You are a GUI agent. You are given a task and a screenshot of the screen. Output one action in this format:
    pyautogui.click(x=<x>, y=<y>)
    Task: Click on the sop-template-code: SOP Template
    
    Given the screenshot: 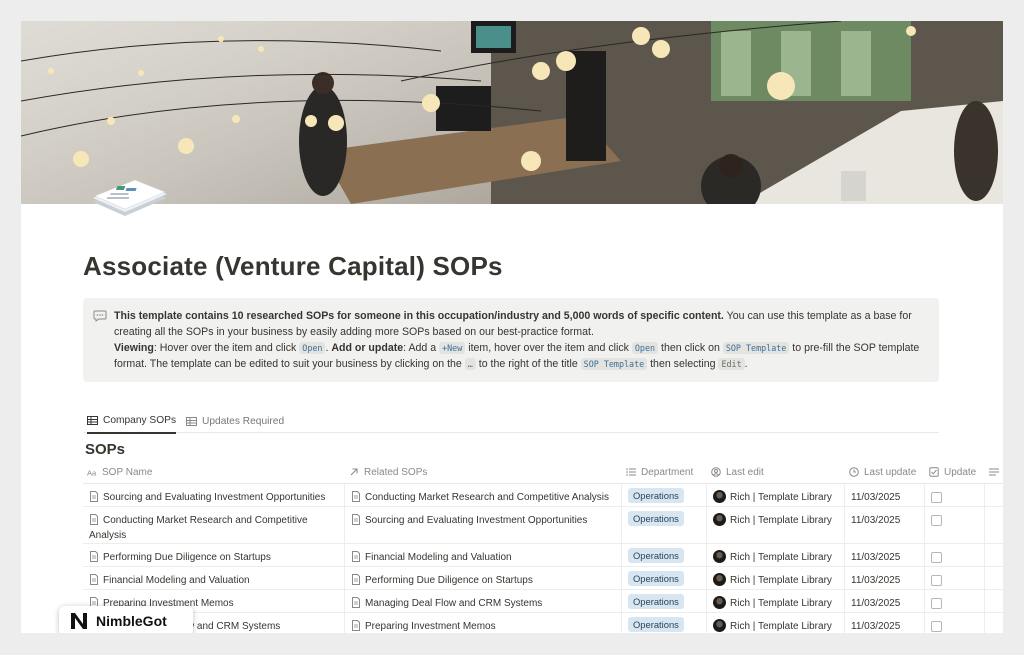 What is the action you would take?
    pyautogui.click(x=756, y=348)
    